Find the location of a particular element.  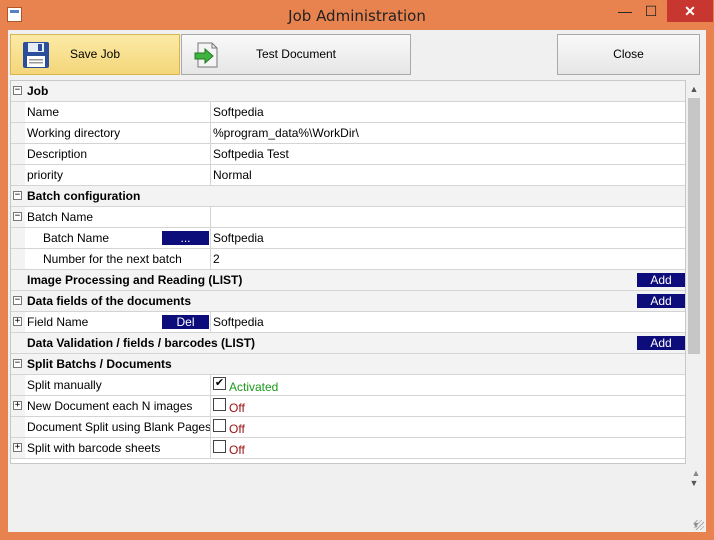

property-row: Description Softpedia Test is located at coordinates (348, 154).